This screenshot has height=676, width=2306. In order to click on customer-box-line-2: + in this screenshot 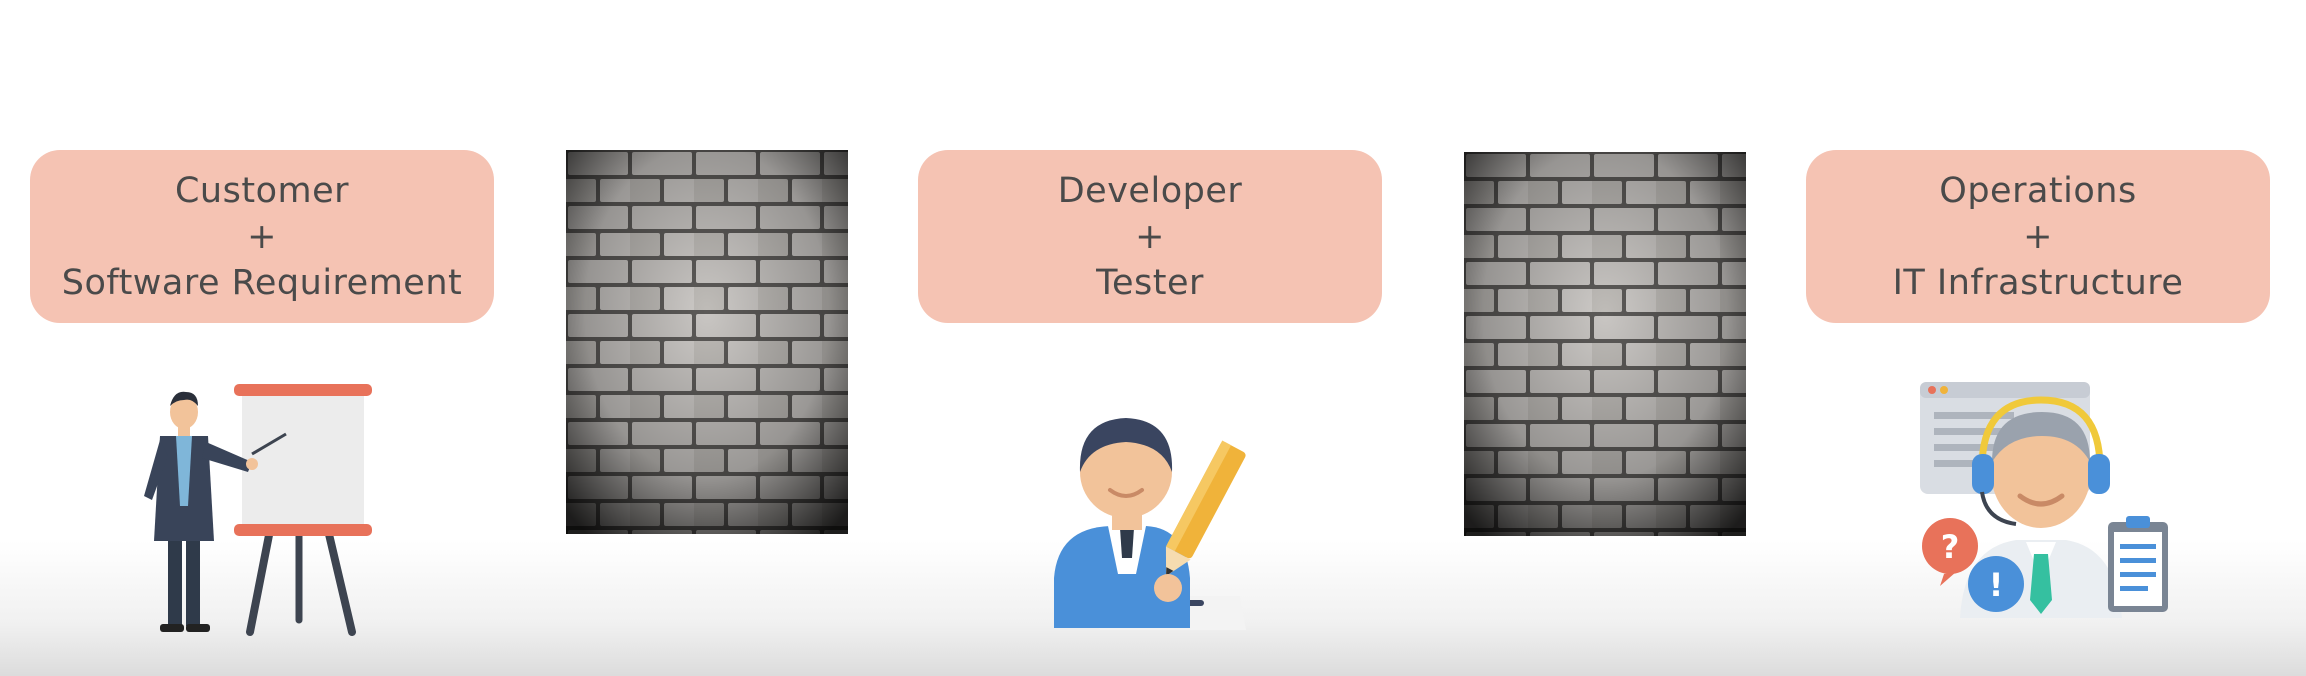, I will do `click(262, 236)`.